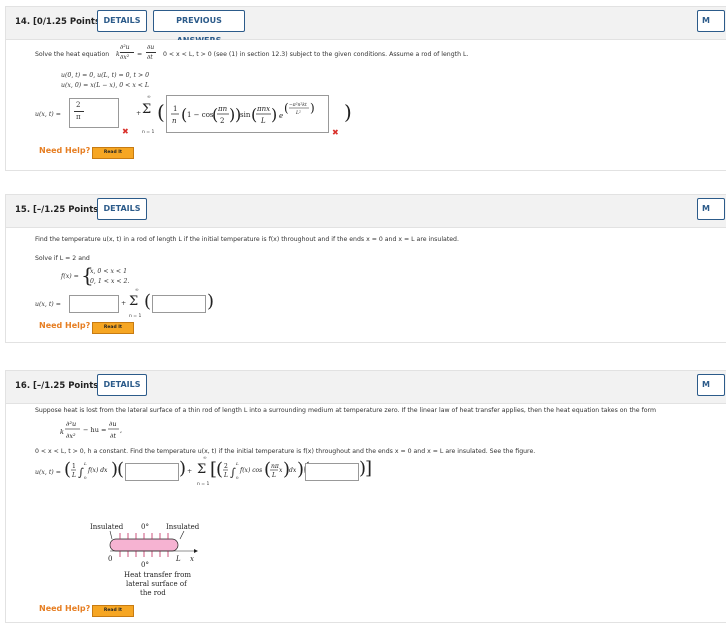  What do you see at coordinates (178, 559) in the screenshot?
I see `figure-axis-L: L` at bounding box center [178, 559].